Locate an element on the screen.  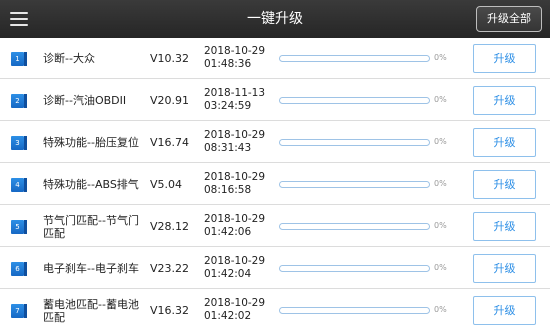
item-version: V20.91 is located at coordinates (170, 100).